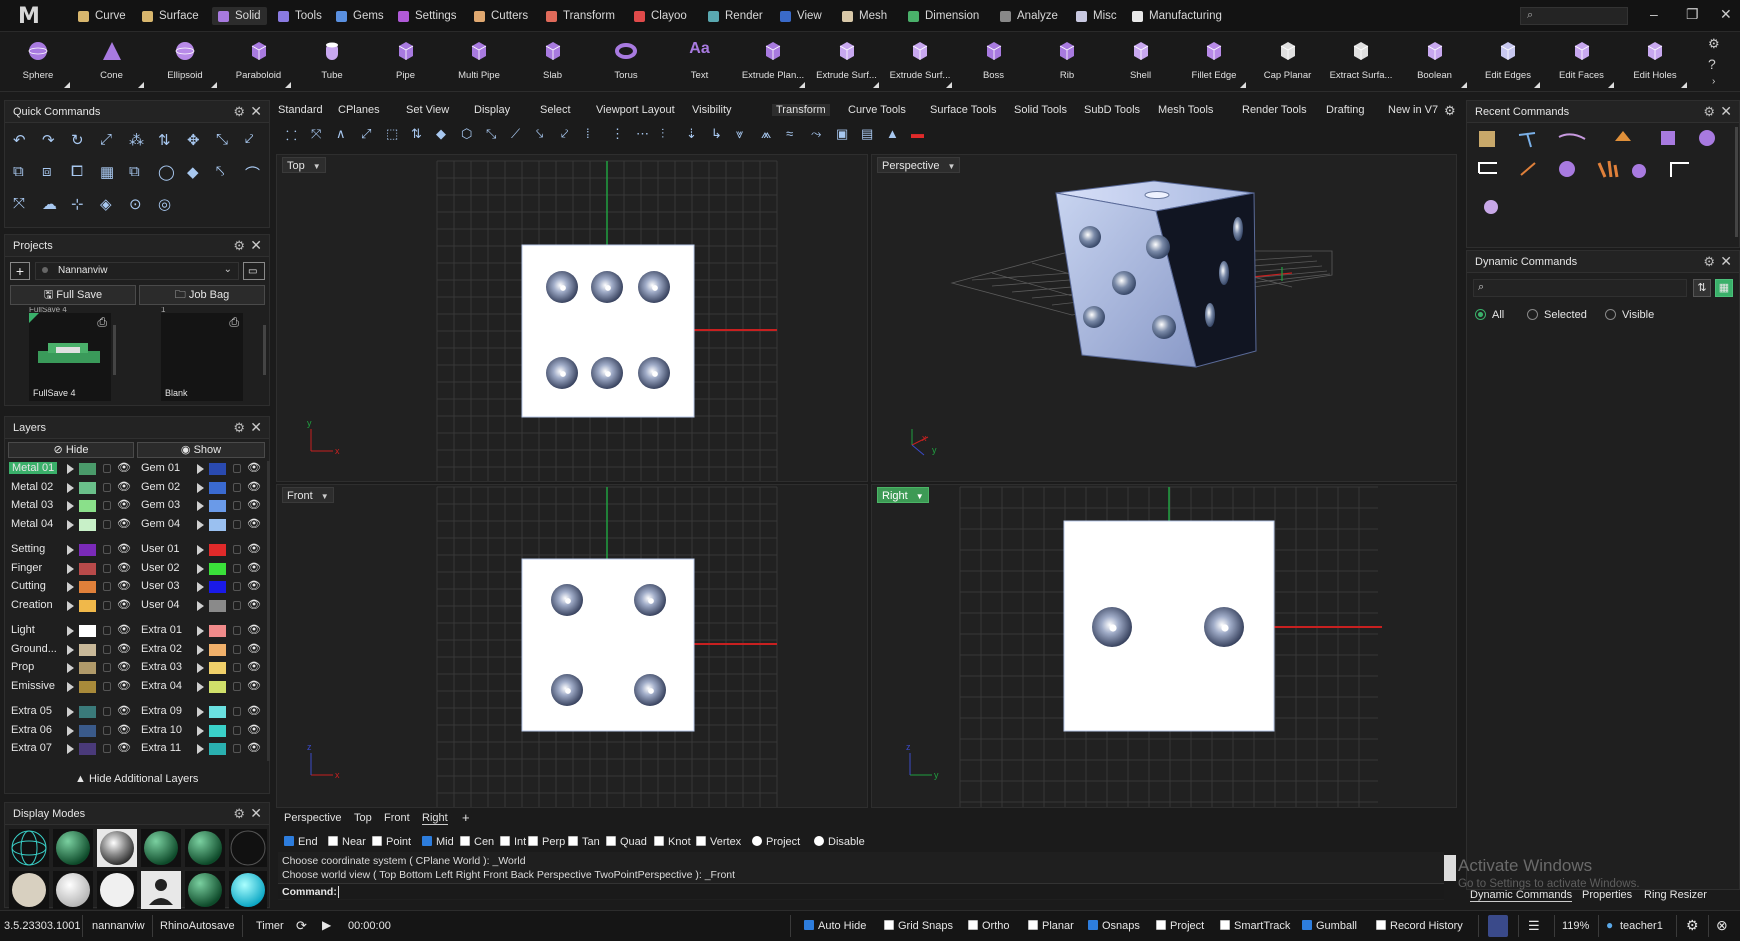 Image resolution: width=1740 pixels, height=941 pixels. What do you see at coordinates (918, 926) in the screenshot?
I see `grid-snaps-toggle: Grid Snaps` at bounding box center [918, 926].